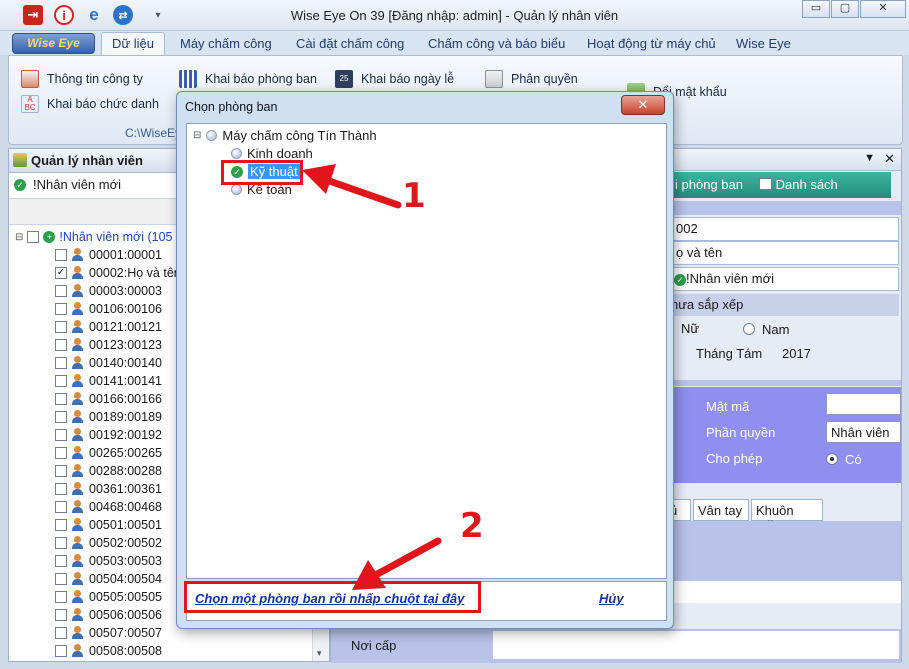  I want to click on arrow-2-shaft, so click(405, 559).